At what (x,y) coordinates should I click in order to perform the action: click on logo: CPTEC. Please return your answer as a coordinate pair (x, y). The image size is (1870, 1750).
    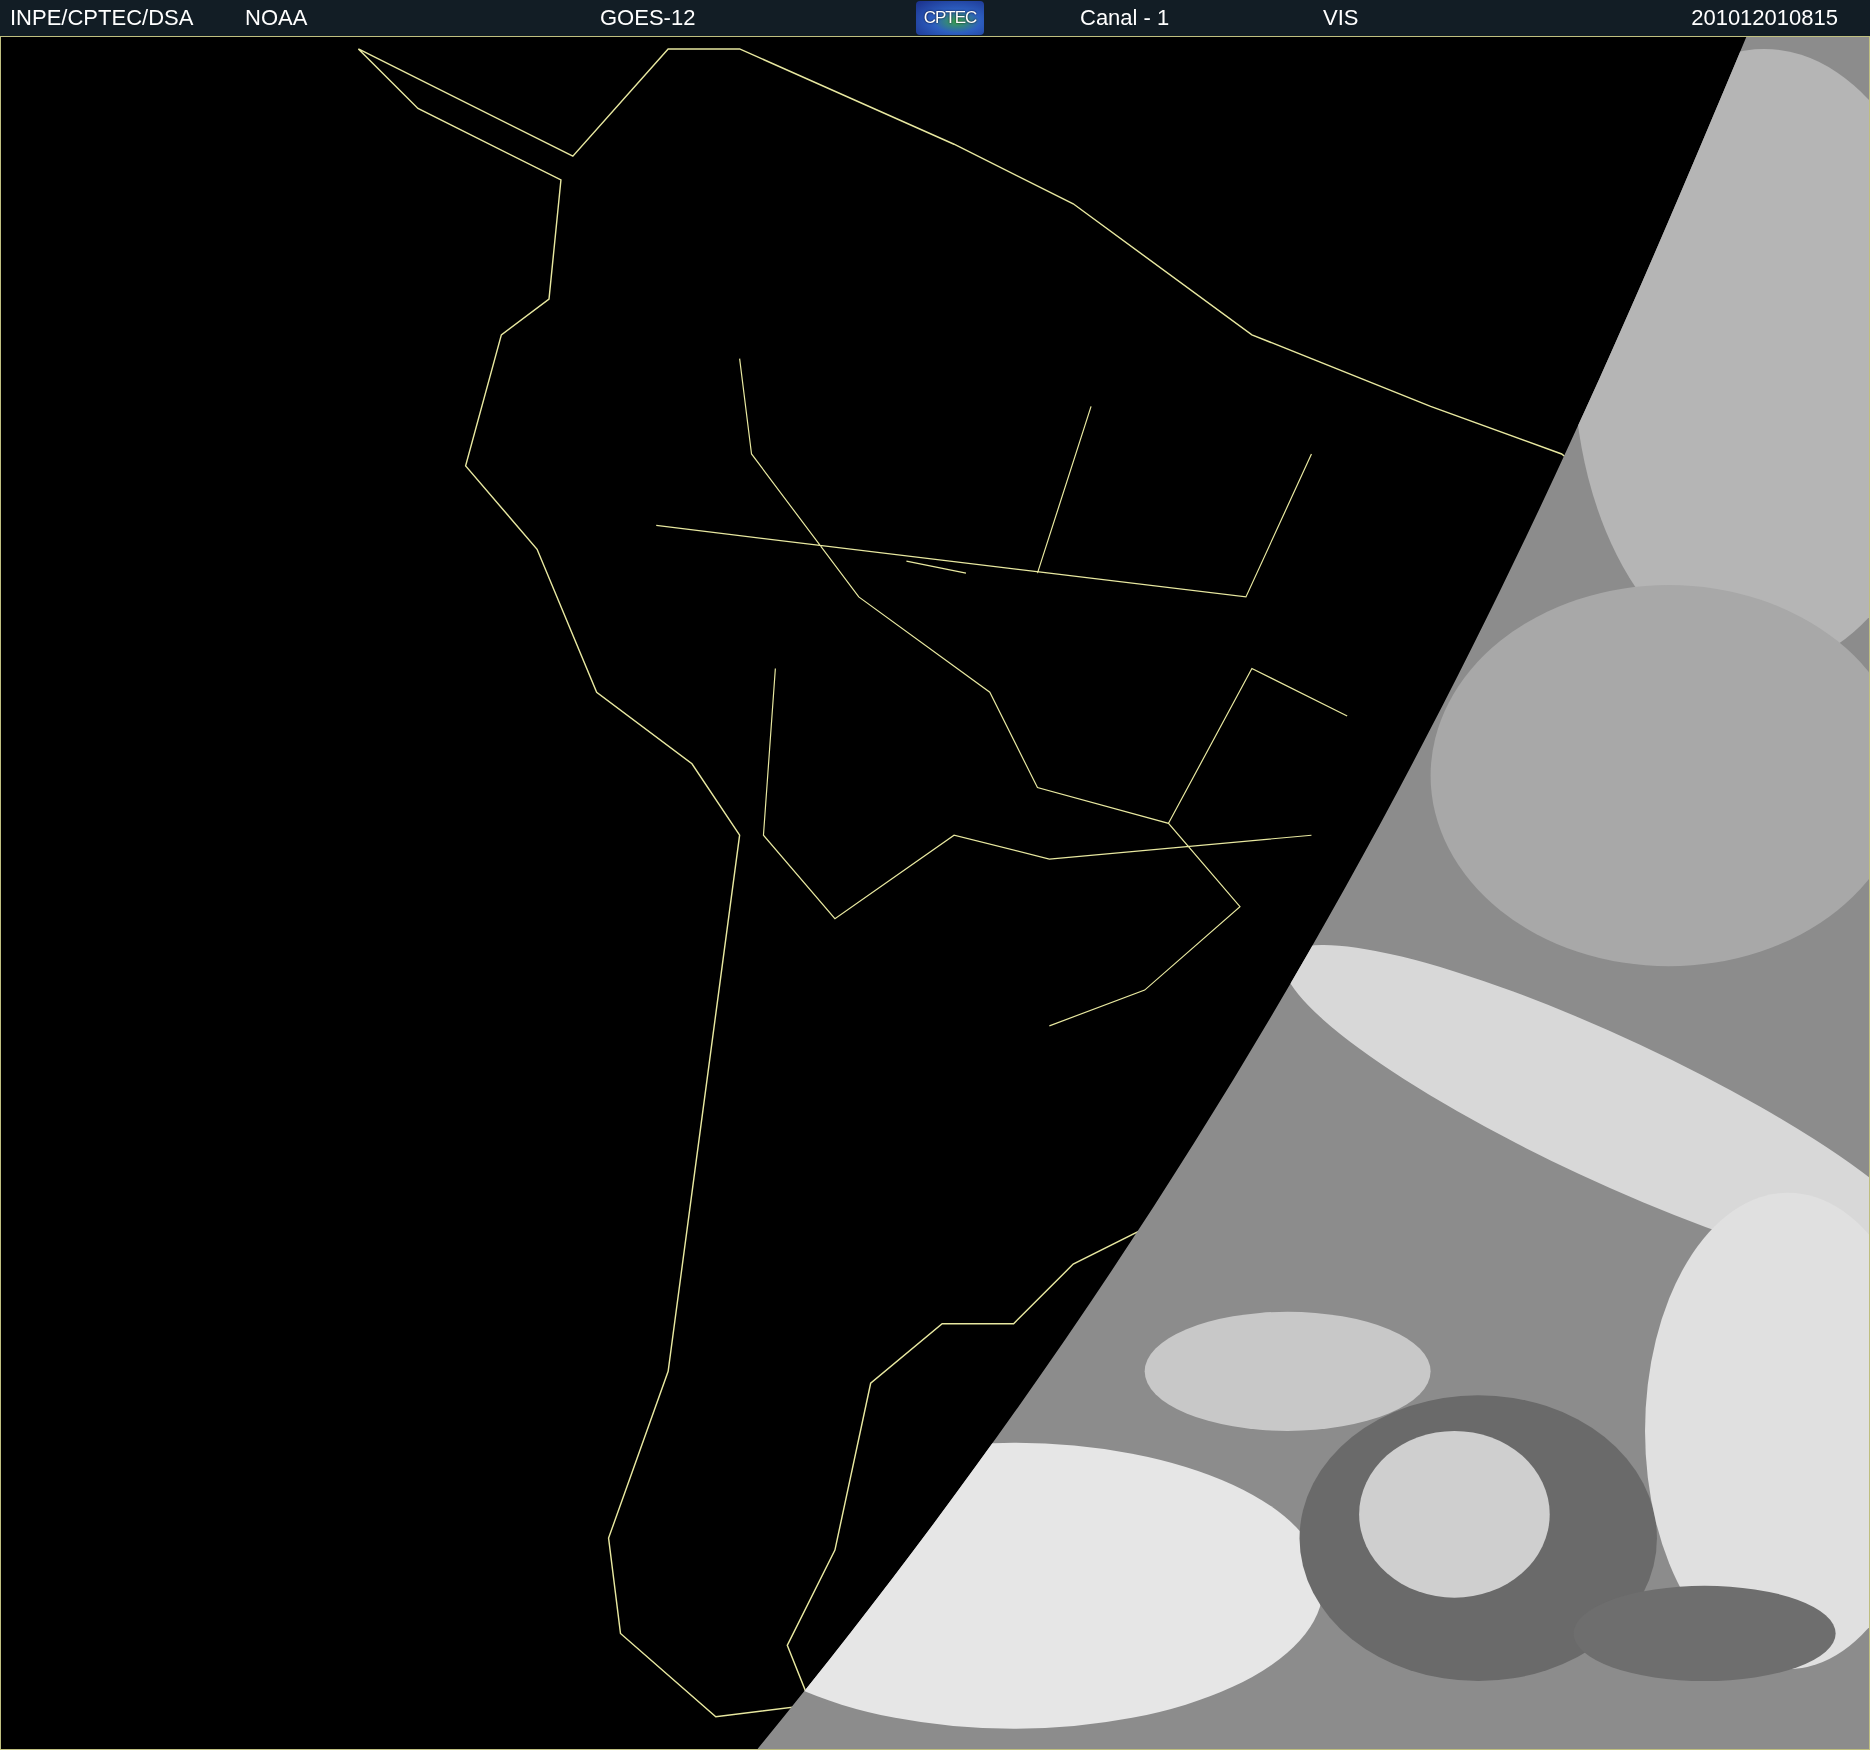
    Looking at the image, I should click on (950, 18).